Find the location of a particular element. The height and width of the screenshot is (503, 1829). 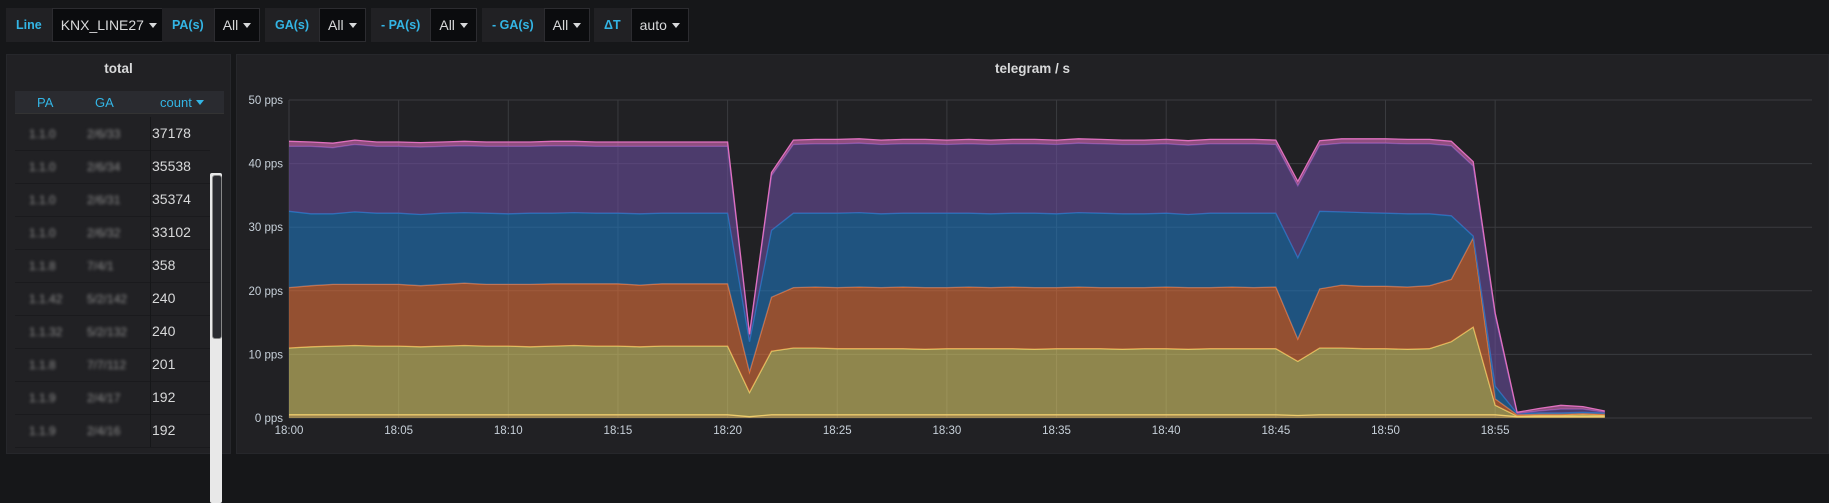

var-line-label: Line is located at coordinates (29, 25).